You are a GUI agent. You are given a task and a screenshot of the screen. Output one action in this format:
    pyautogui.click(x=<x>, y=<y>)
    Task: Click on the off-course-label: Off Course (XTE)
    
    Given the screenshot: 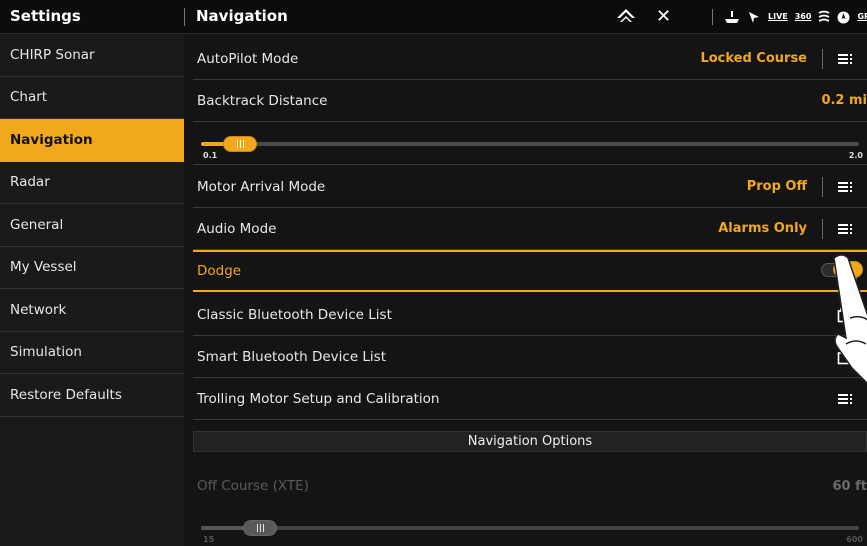 What is the action you would take?
    pyautogui.click(x=253, y=486)
    